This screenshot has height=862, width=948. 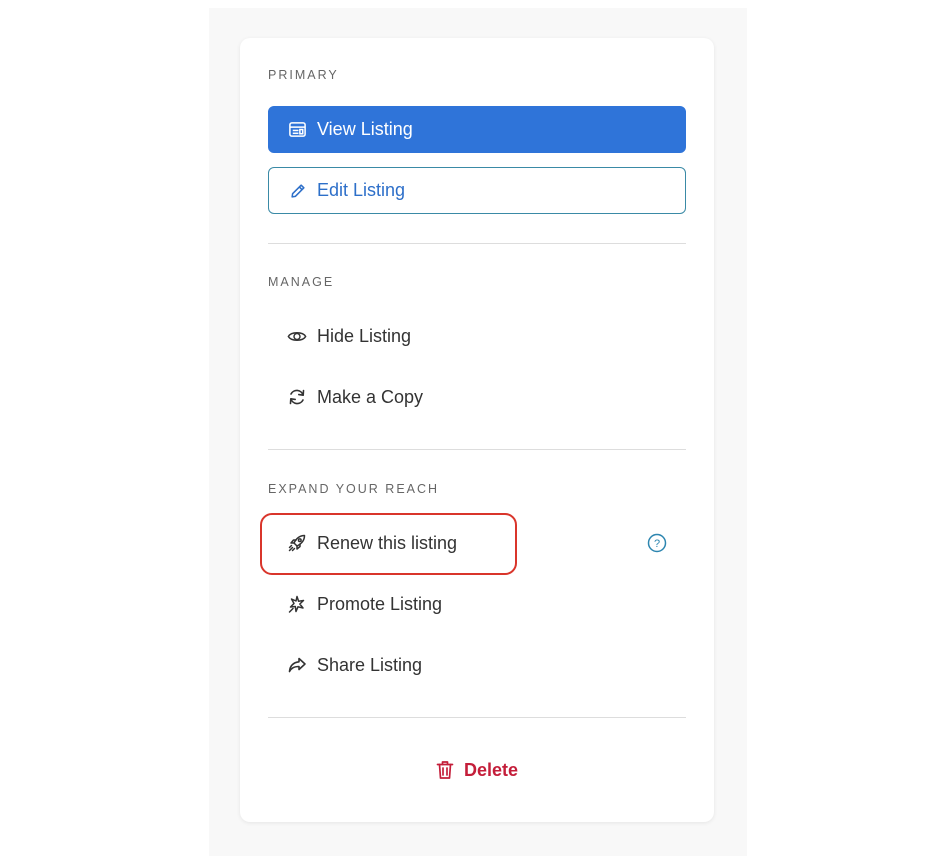 I want to click on make-copy-label: Make a Copy, so click(x=370, y=396).